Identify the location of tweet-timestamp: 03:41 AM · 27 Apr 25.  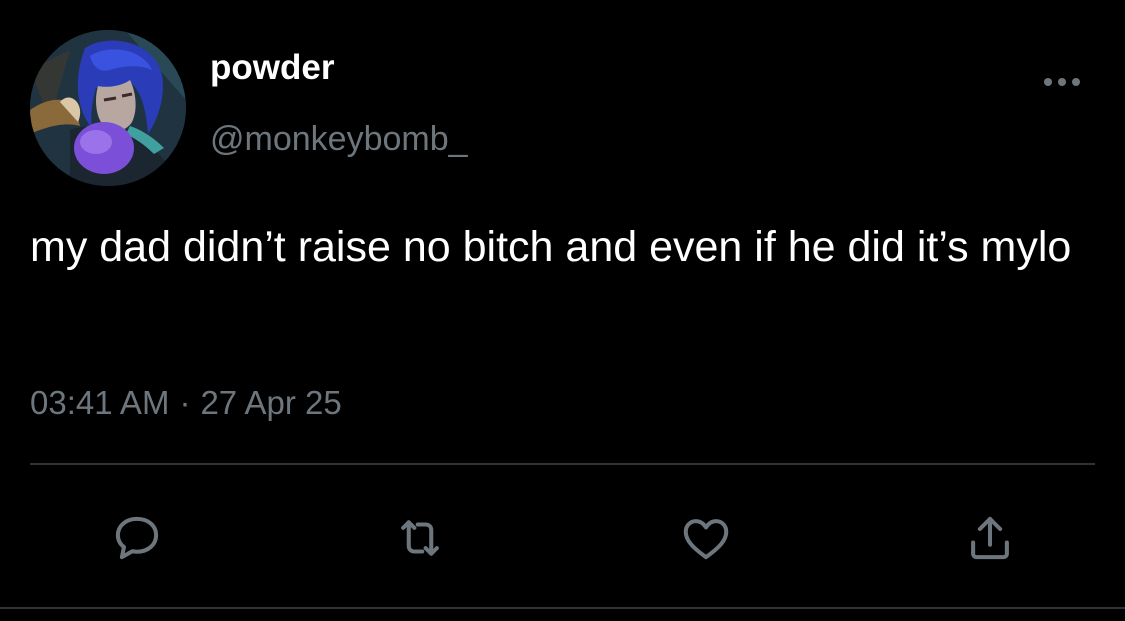
(186, 403).